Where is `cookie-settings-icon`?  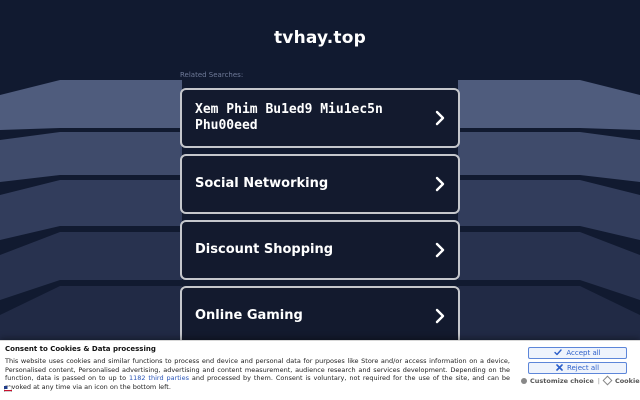 cookie-settings-icon is located at coordinates (8, 389).